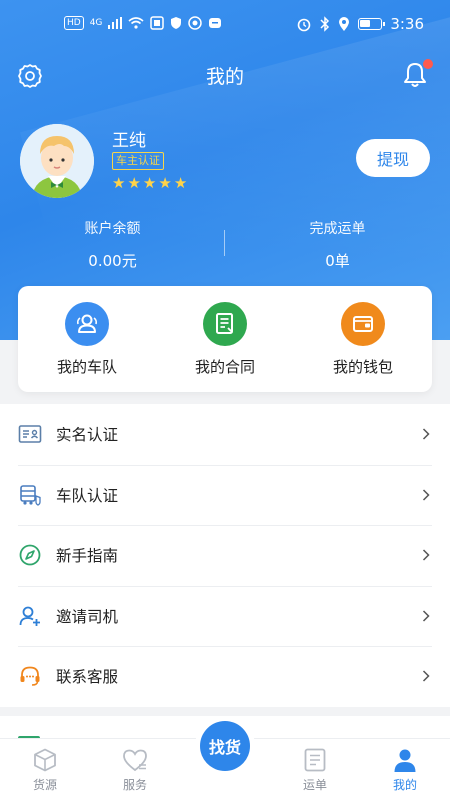  What do you see at coordinates (224, 367) in the screenshot?
I see `my-contract-label: 我的合同` at bounding box center [224, 367].